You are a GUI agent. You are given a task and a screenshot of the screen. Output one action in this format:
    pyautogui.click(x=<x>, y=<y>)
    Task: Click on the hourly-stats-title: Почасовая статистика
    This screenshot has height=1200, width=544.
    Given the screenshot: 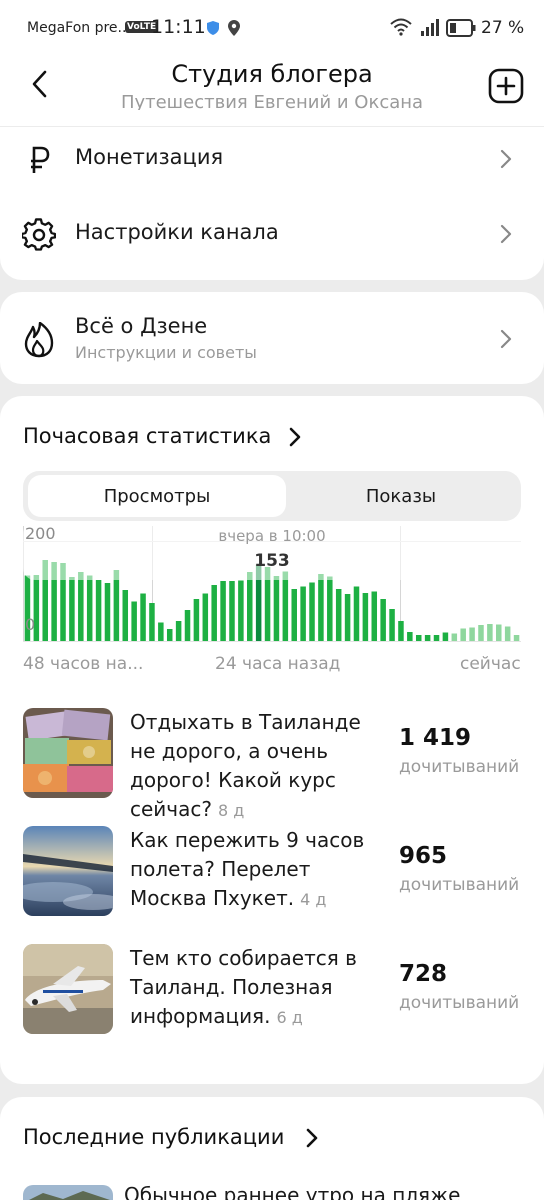 What is the action you would take?
    pyautogui.click(x=147, y=436)
    